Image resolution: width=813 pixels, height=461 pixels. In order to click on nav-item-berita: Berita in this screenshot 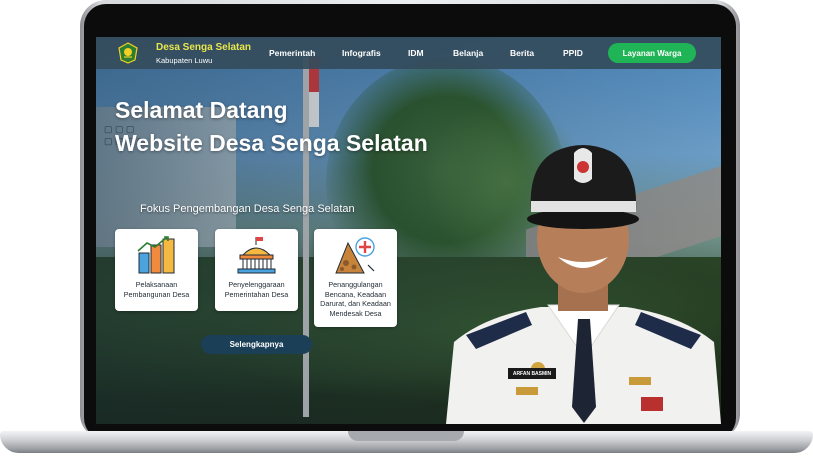, I will do `click(522, 53)`.